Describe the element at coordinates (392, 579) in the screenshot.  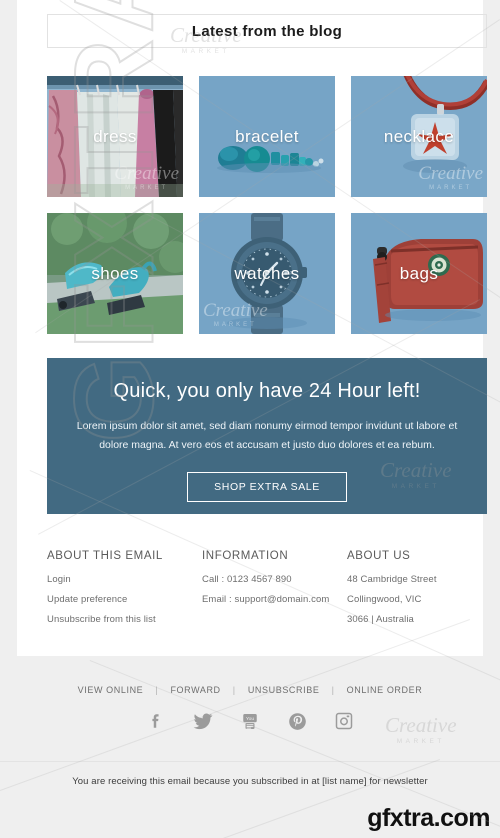
I see `footer-address-line-1: 48 Cambridge Street` at that location.